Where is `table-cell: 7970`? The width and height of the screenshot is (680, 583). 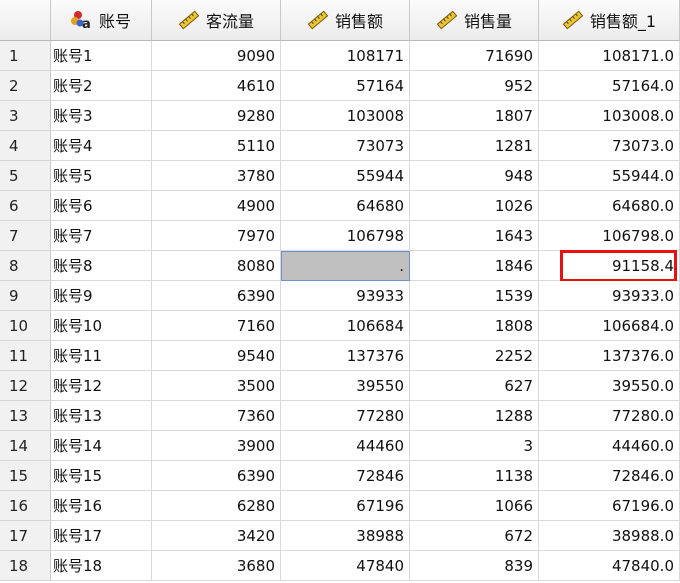 table-cell: 7970 is located at coordinates (216, 236).